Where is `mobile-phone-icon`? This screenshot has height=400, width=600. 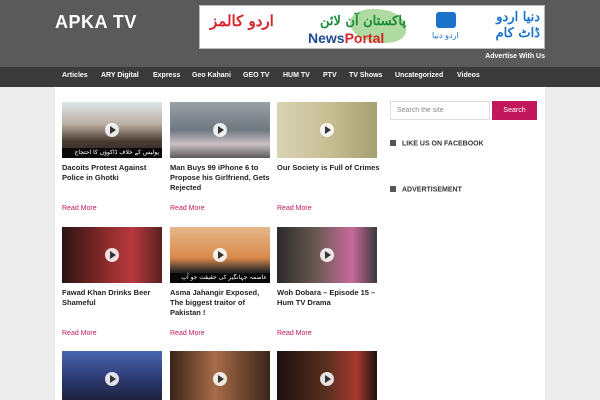
mobile-phone-icon is located at coordinates (446, 20).